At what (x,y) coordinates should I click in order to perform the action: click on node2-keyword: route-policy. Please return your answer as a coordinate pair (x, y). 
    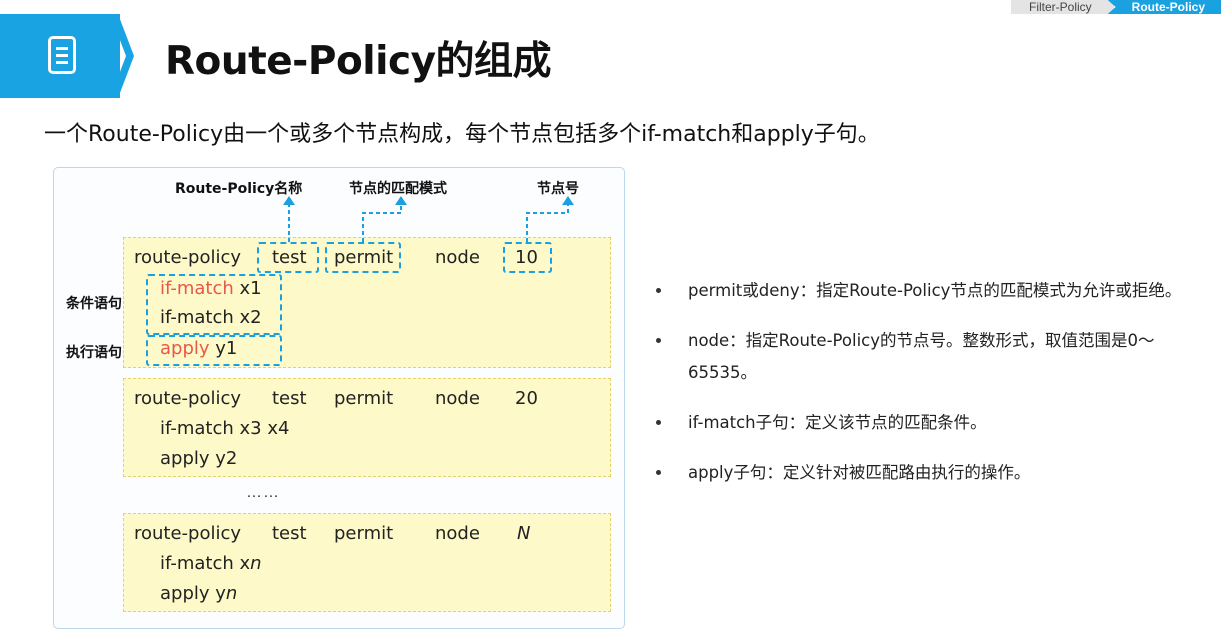
    Looking at the image, I should click on (188, 398).